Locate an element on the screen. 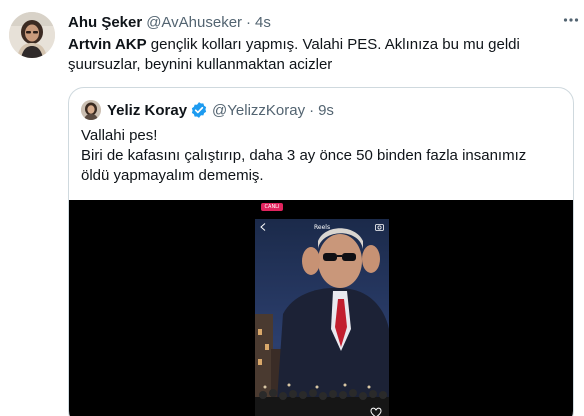  tweet-text-bold: Artvin AKP is located at coordinates (107, 44).